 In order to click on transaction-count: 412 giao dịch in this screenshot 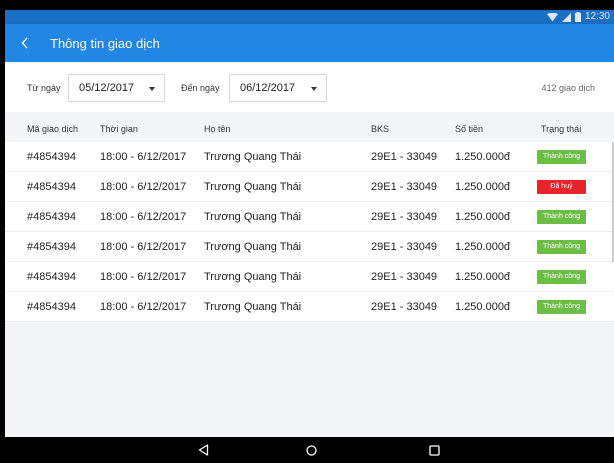, I will do `click(568, 88)`.